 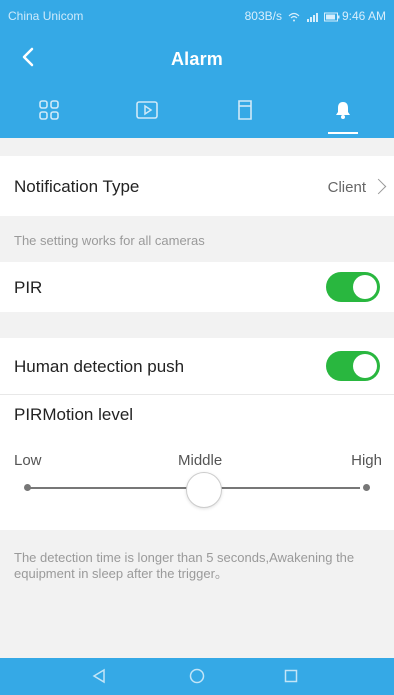 I want to click on sd-card-icon, so click(x=245, y=112).